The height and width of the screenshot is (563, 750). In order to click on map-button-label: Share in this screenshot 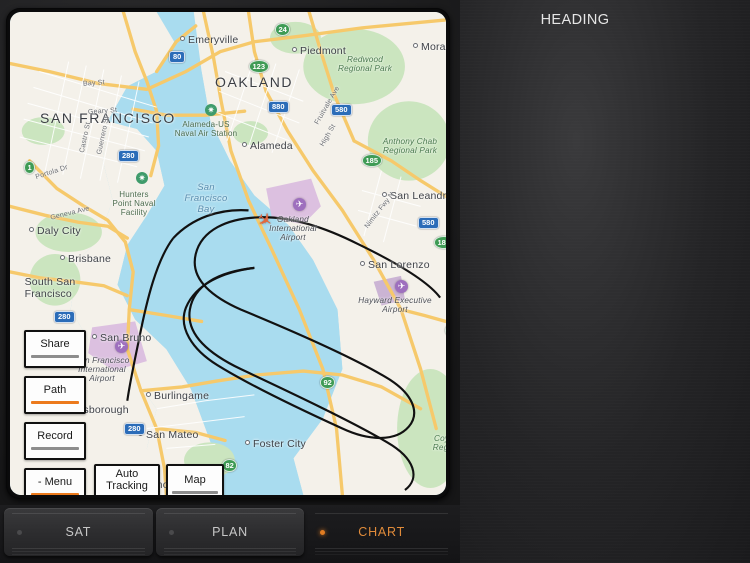, I will do `click(55, 344)`.